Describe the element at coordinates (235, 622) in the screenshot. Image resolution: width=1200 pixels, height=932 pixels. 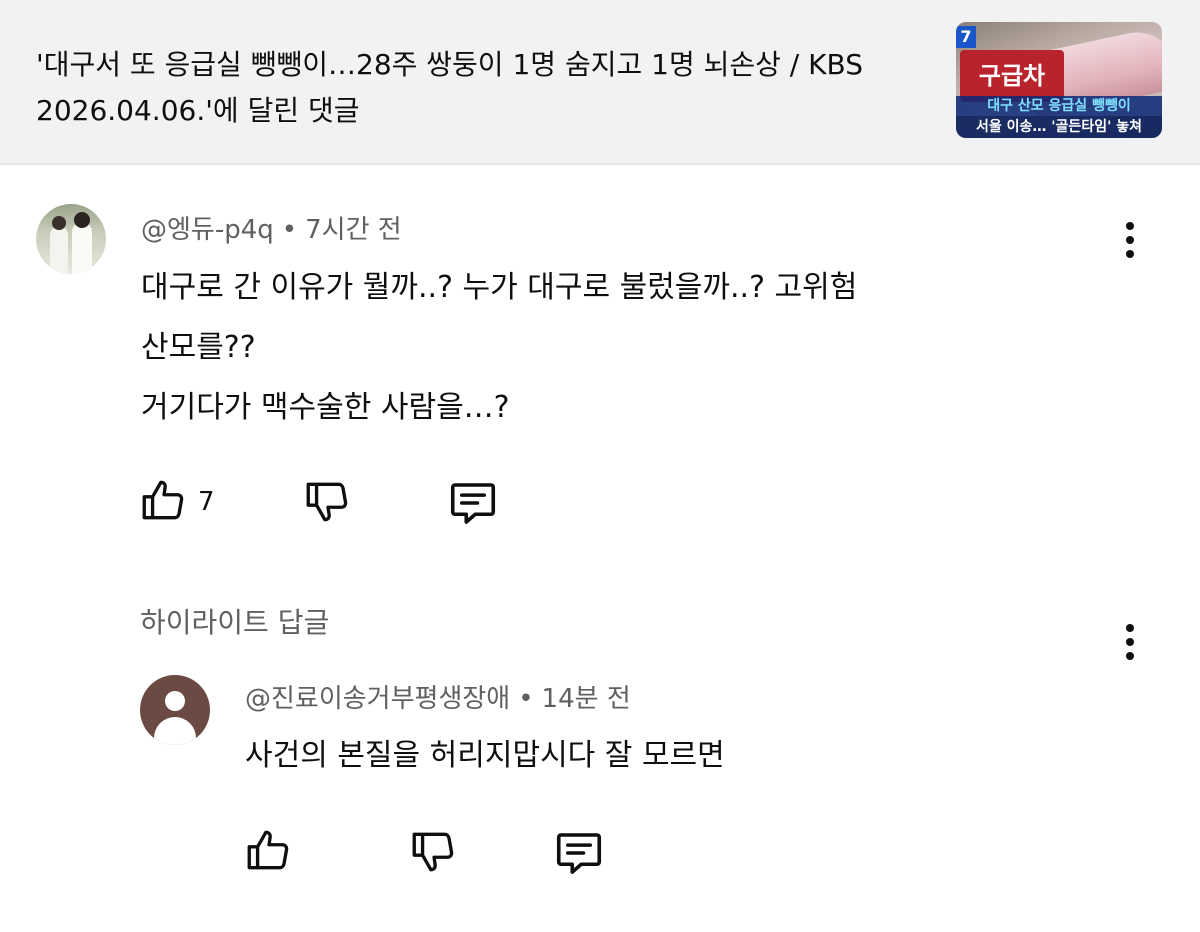
I see `highlight-reply-label: 하이라이트 답글` at that location.